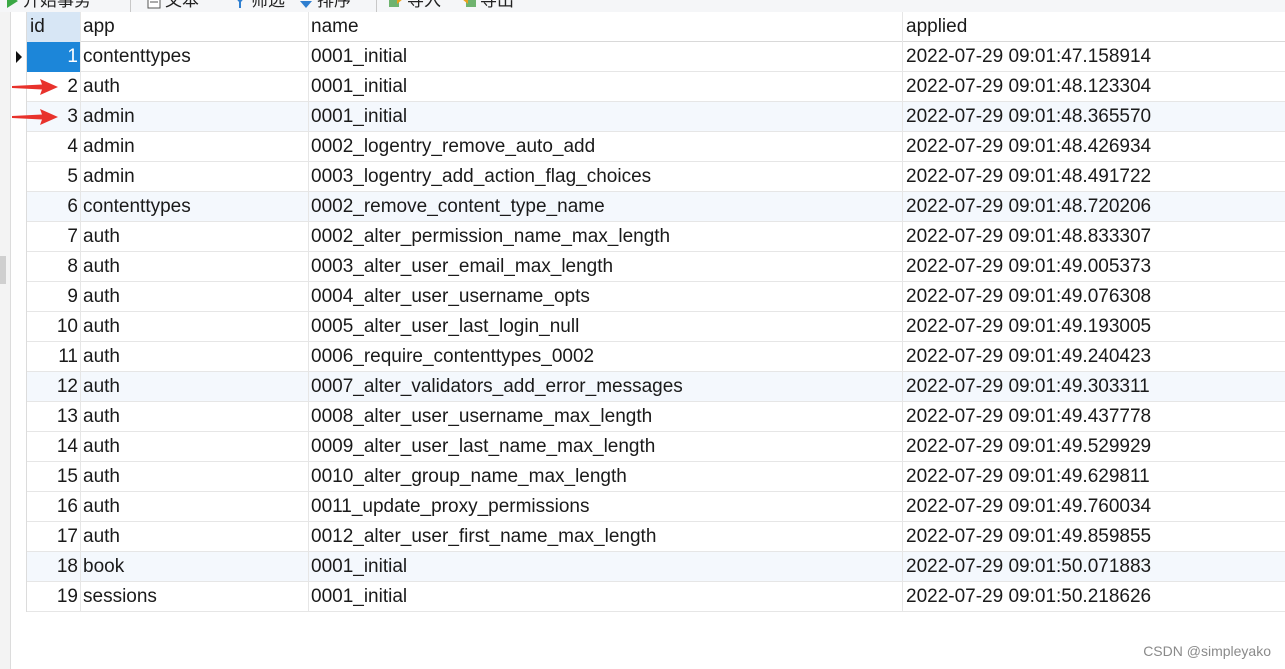 This screenshot has width=1285, height=669. Describe the element at coordinates (1094, 87) in the screenshot. I see `cell-applied: 2022-07-29 09:01:48.123304` at that location.